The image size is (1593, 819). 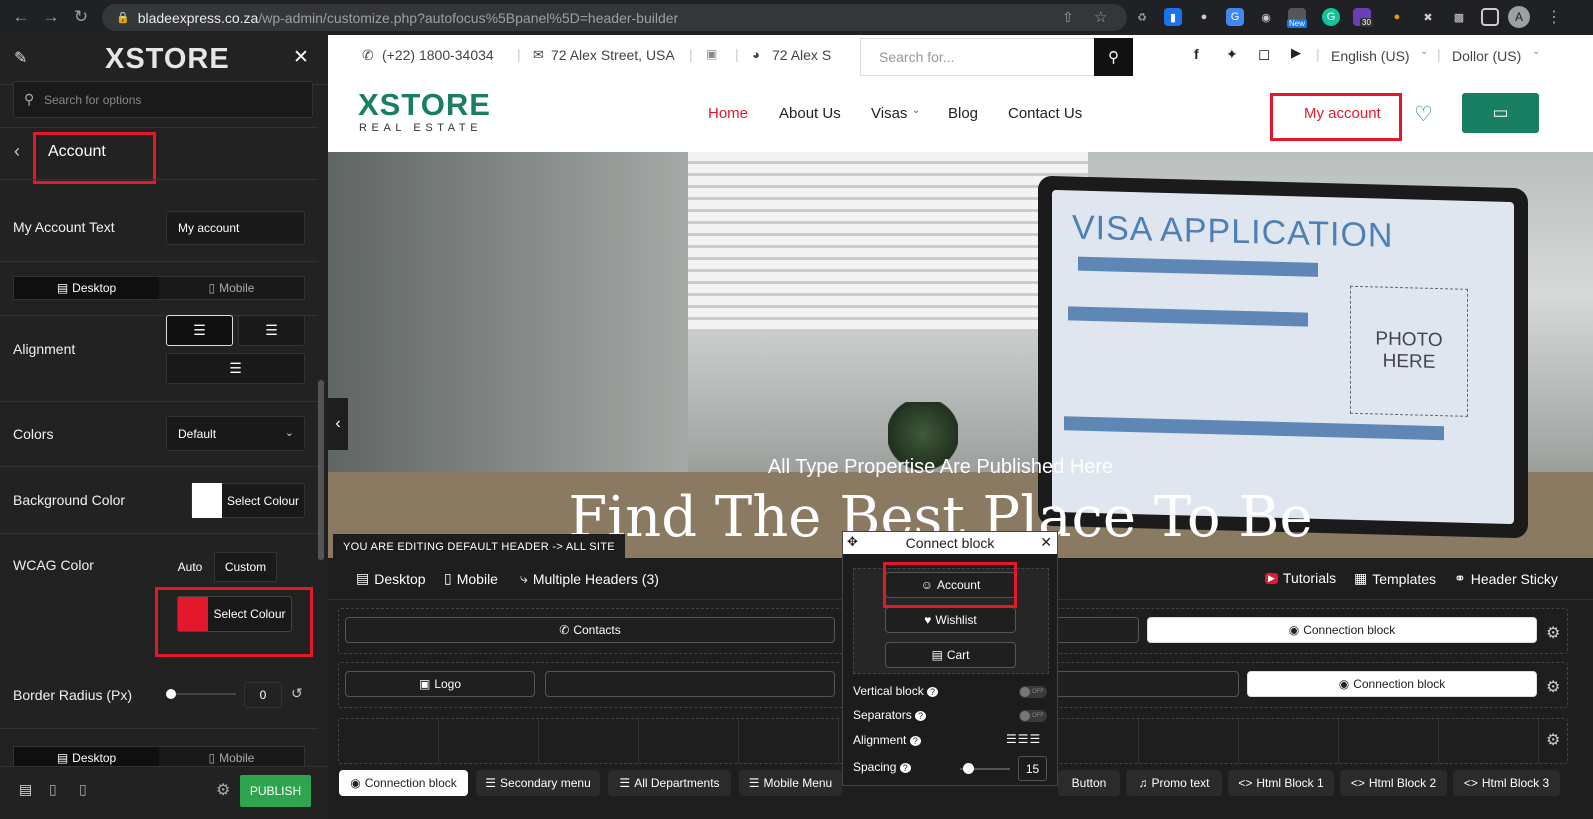 What do you see at coordinates (852, 542) in the screenshot?
I see `move-icon: ✥` at bounding box center [852, 542].